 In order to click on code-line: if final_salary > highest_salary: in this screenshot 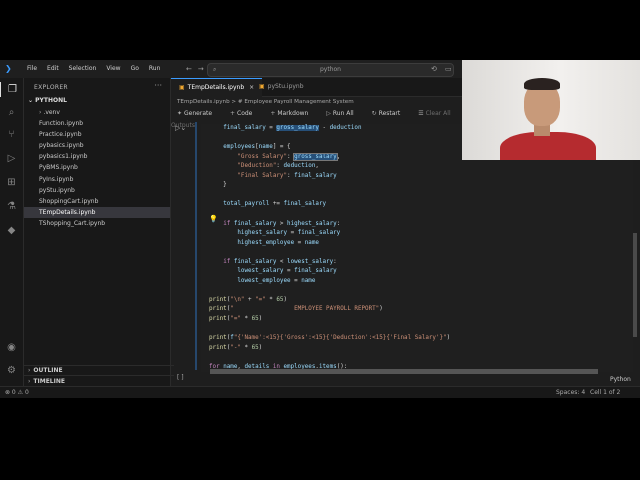, I will do `click(282, 223)`.